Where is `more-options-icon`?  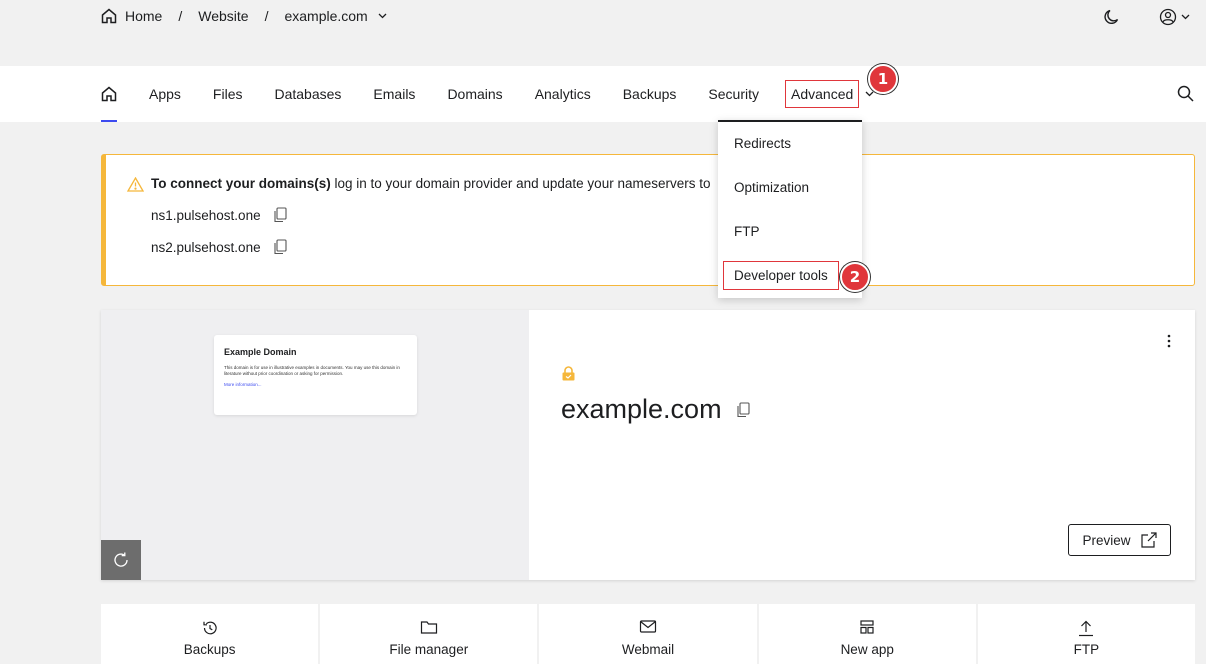
more-options-icon is located at coordinates (1169, 341).